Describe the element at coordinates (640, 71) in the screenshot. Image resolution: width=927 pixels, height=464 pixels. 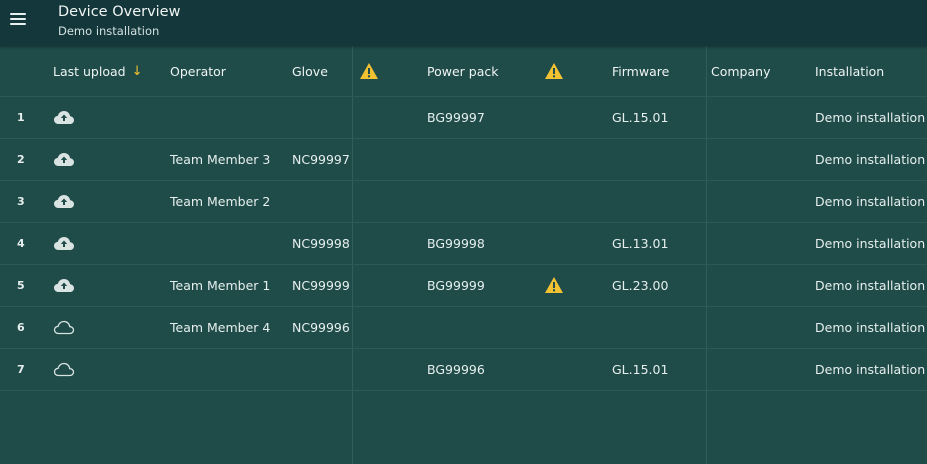
I see `column-header-firmware: Firmware` at that location.